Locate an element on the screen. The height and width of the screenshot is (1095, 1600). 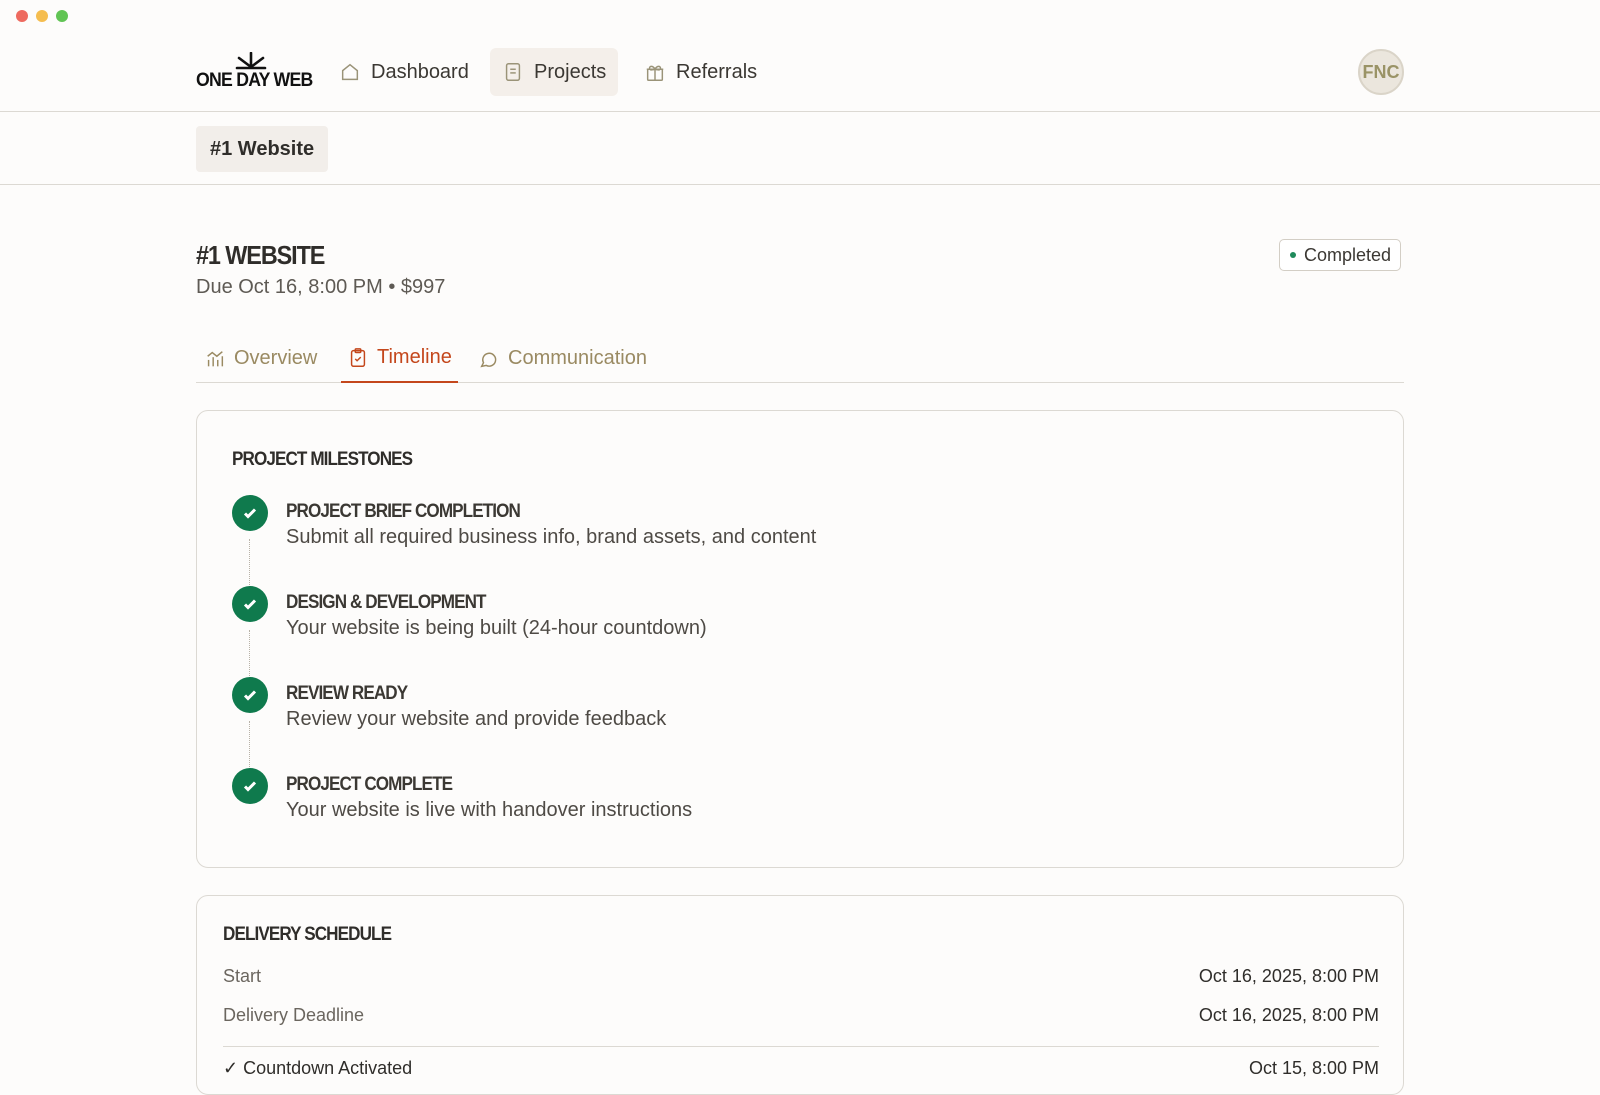
tab-timeline-label: Timeline is located at coordinates (414, 357).